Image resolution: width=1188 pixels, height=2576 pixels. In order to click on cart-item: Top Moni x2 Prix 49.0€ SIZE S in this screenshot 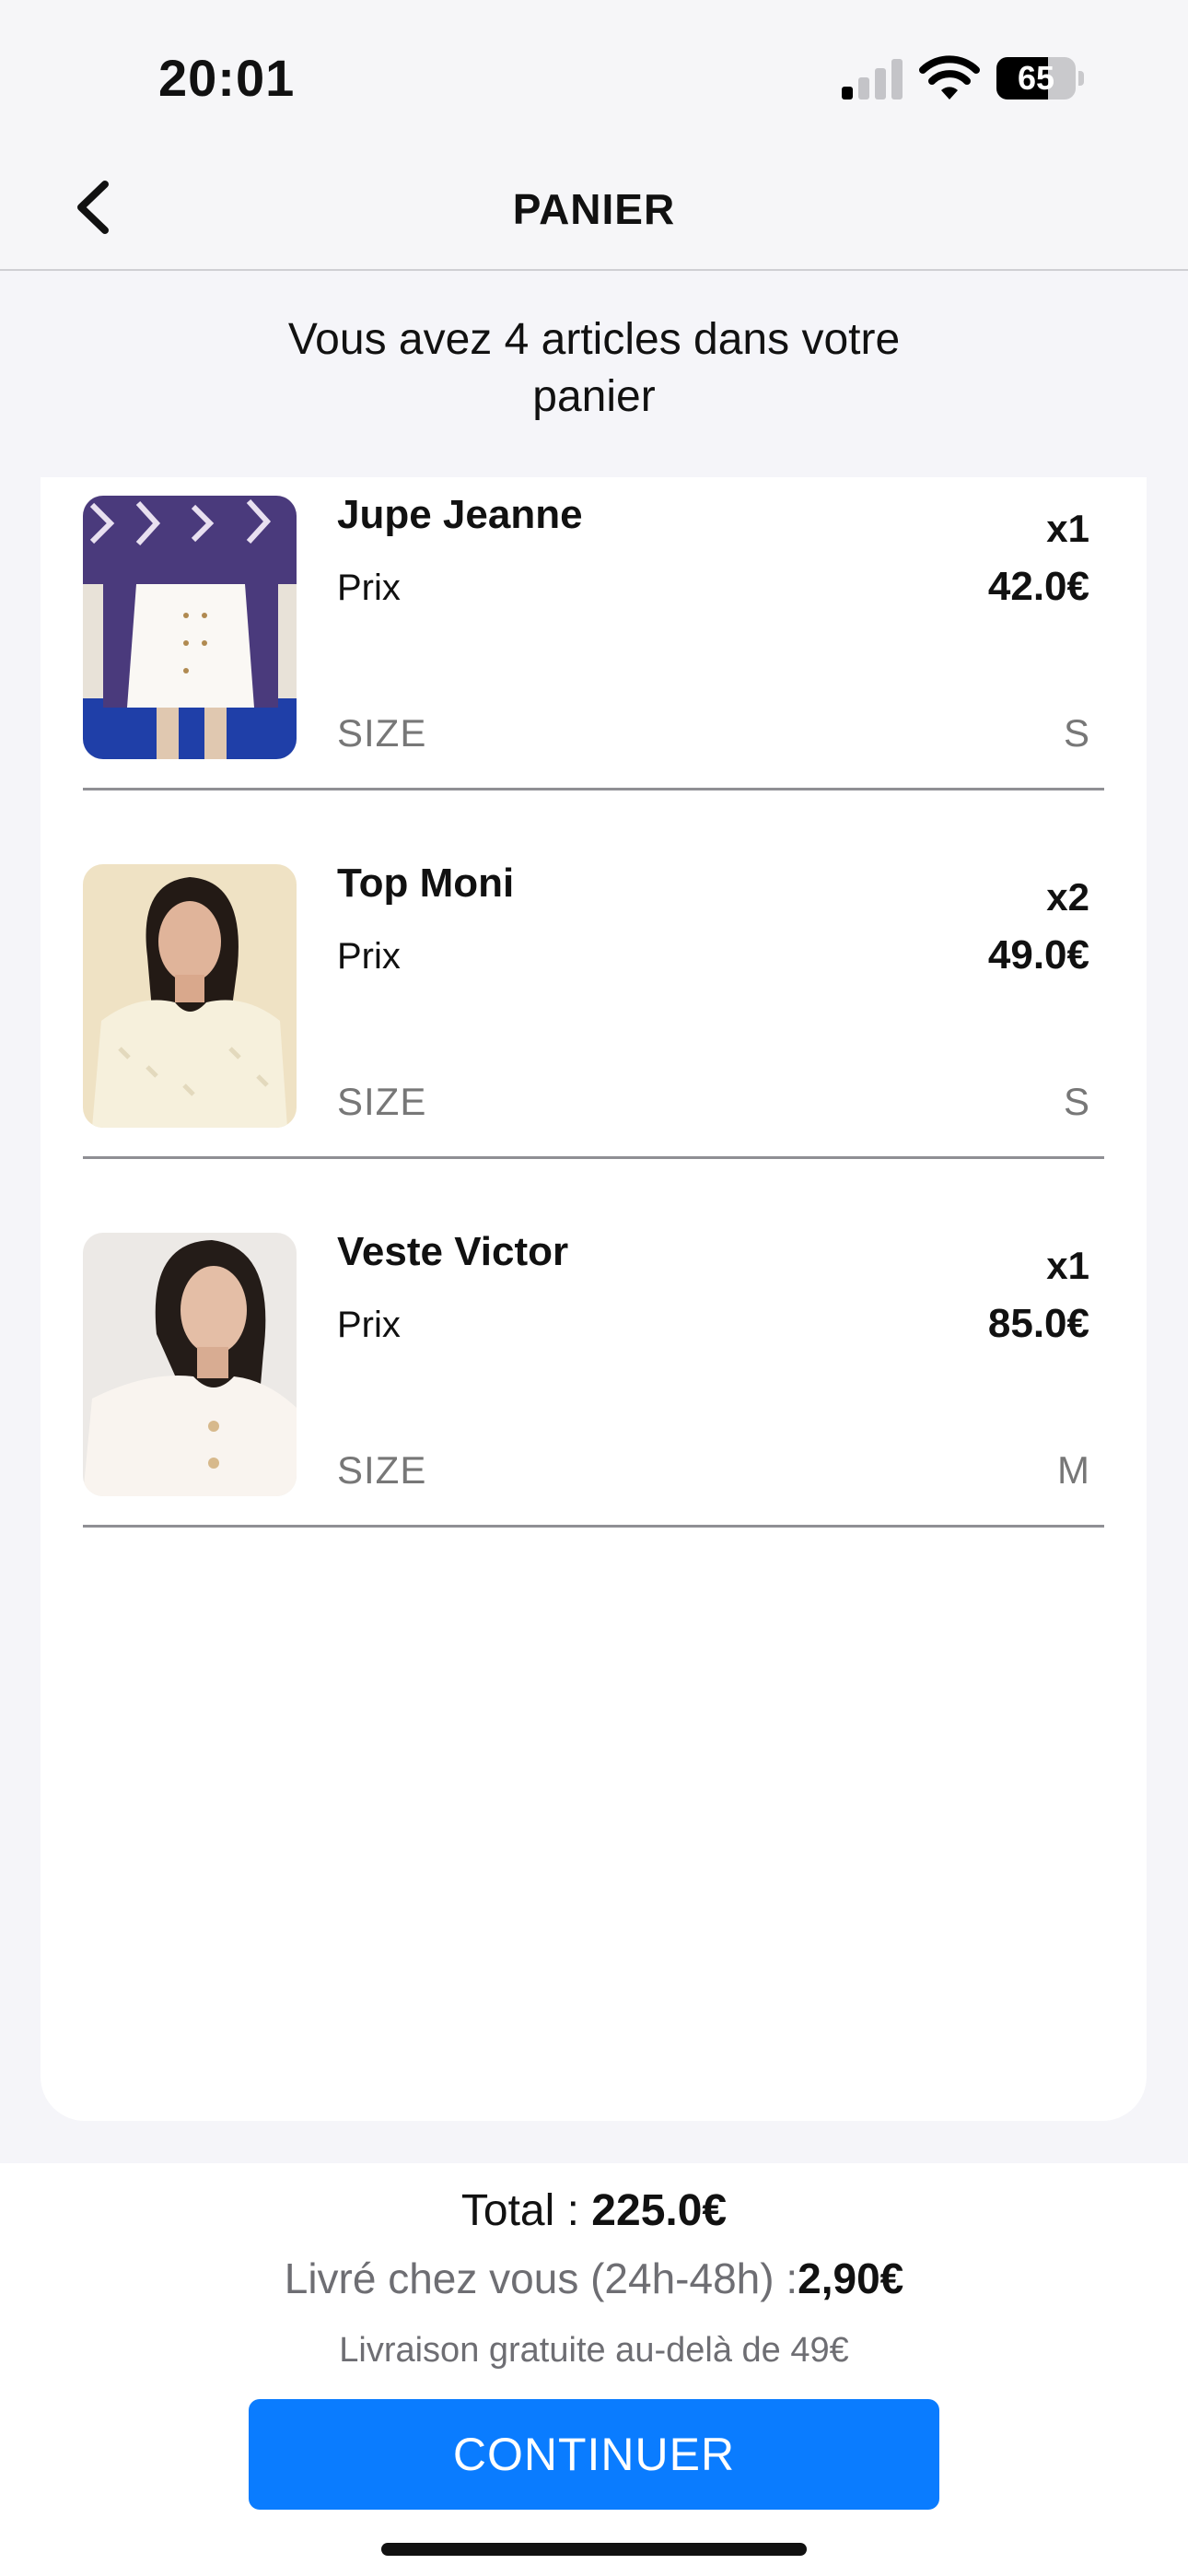, I will do `click(593, 1002)`.